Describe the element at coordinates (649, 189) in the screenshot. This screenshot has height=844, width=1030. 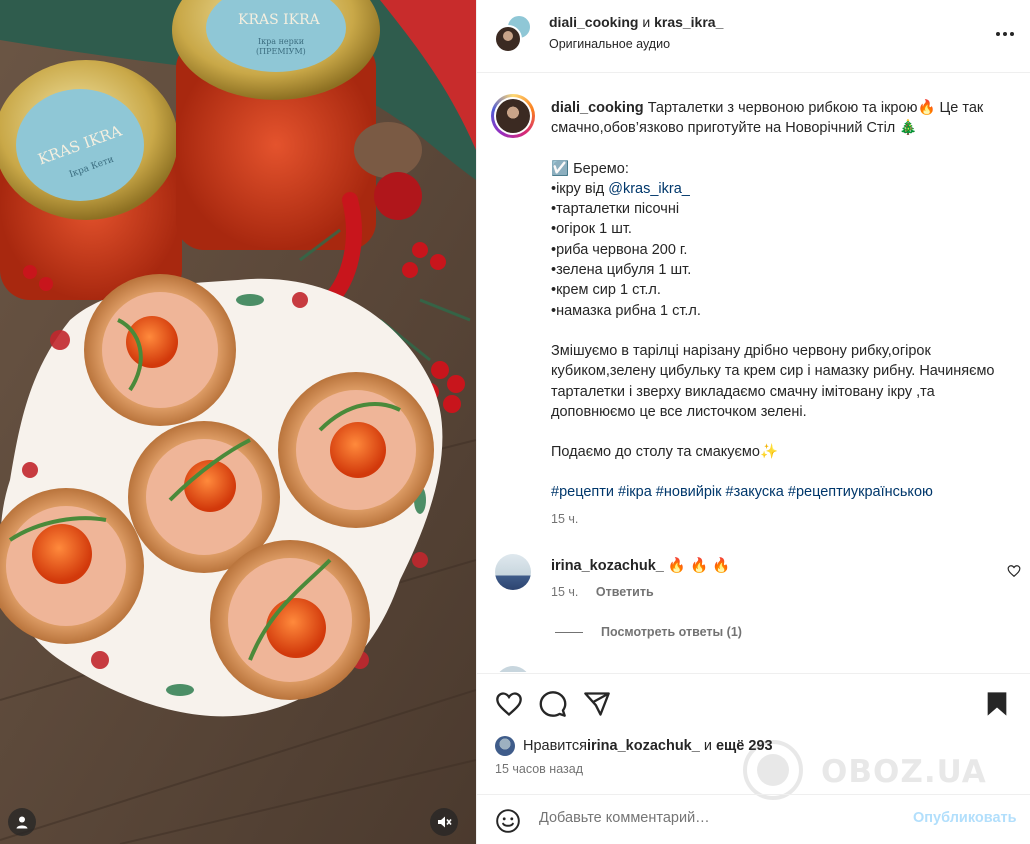
I see `mention-link: @kras_ikra_` at that location.